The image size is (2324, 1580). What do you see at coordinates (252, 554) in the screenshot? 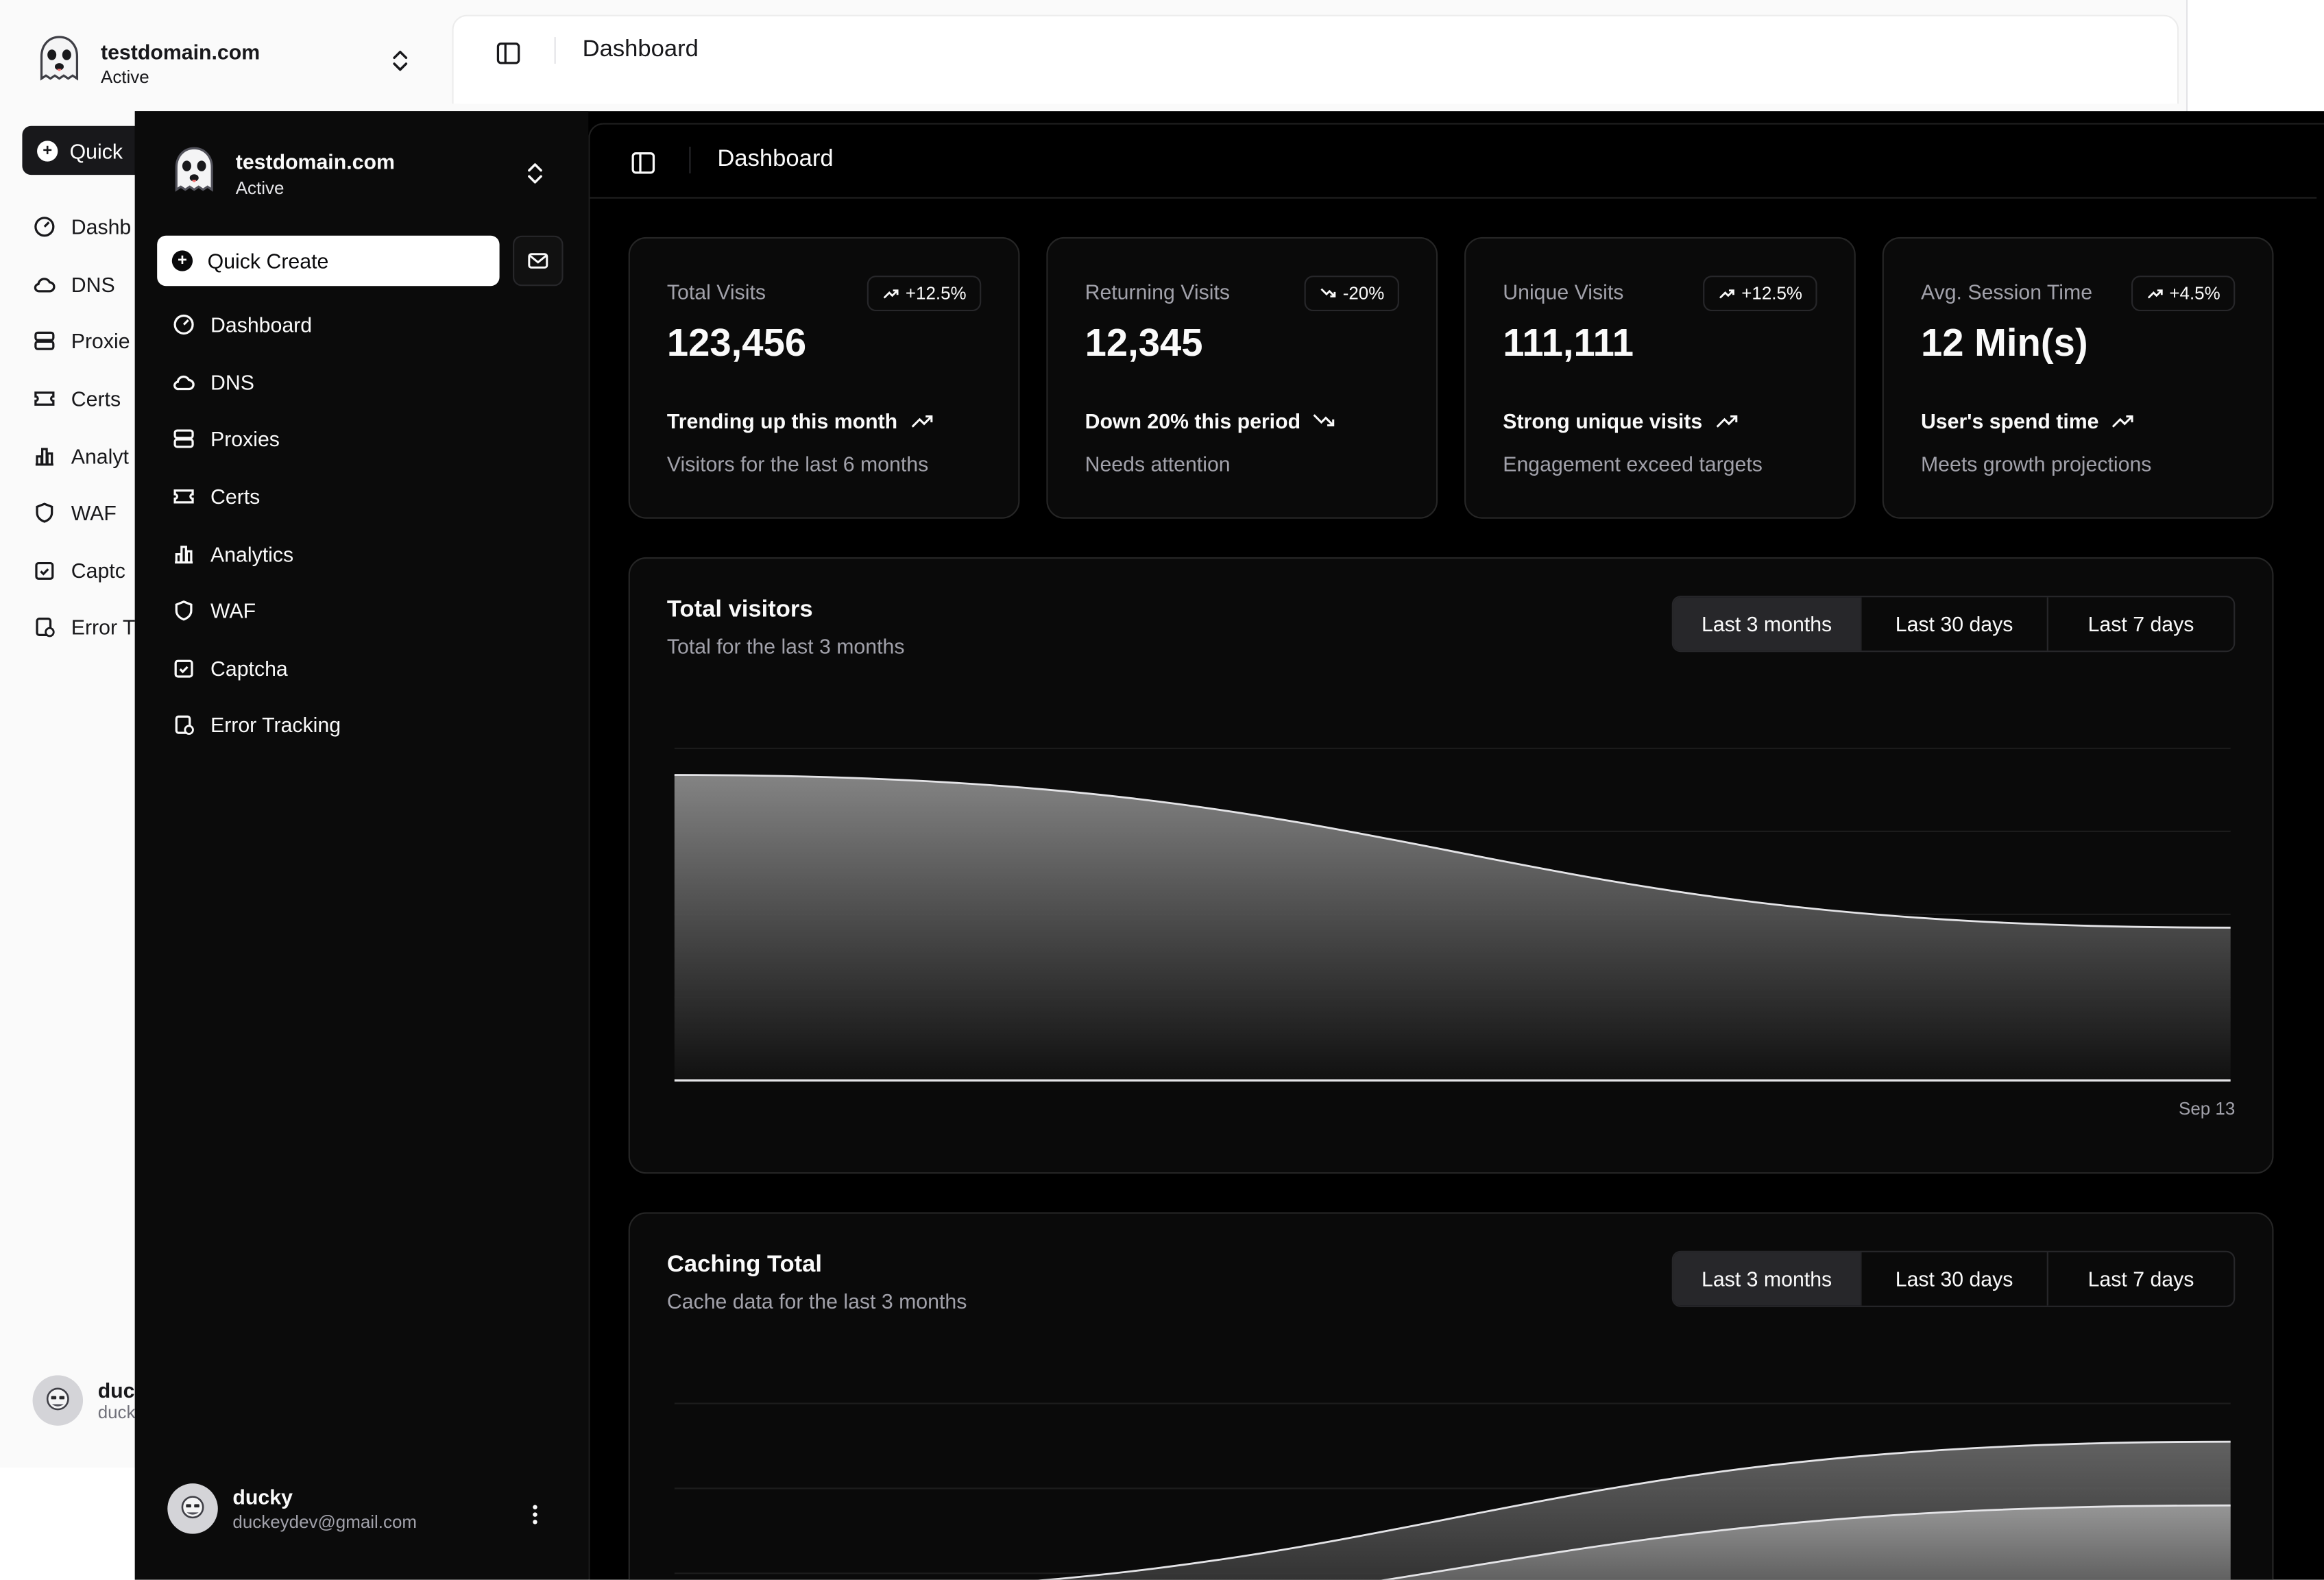
I see `sidebar-item-label: Analytics` at bounding box center [252, 554].